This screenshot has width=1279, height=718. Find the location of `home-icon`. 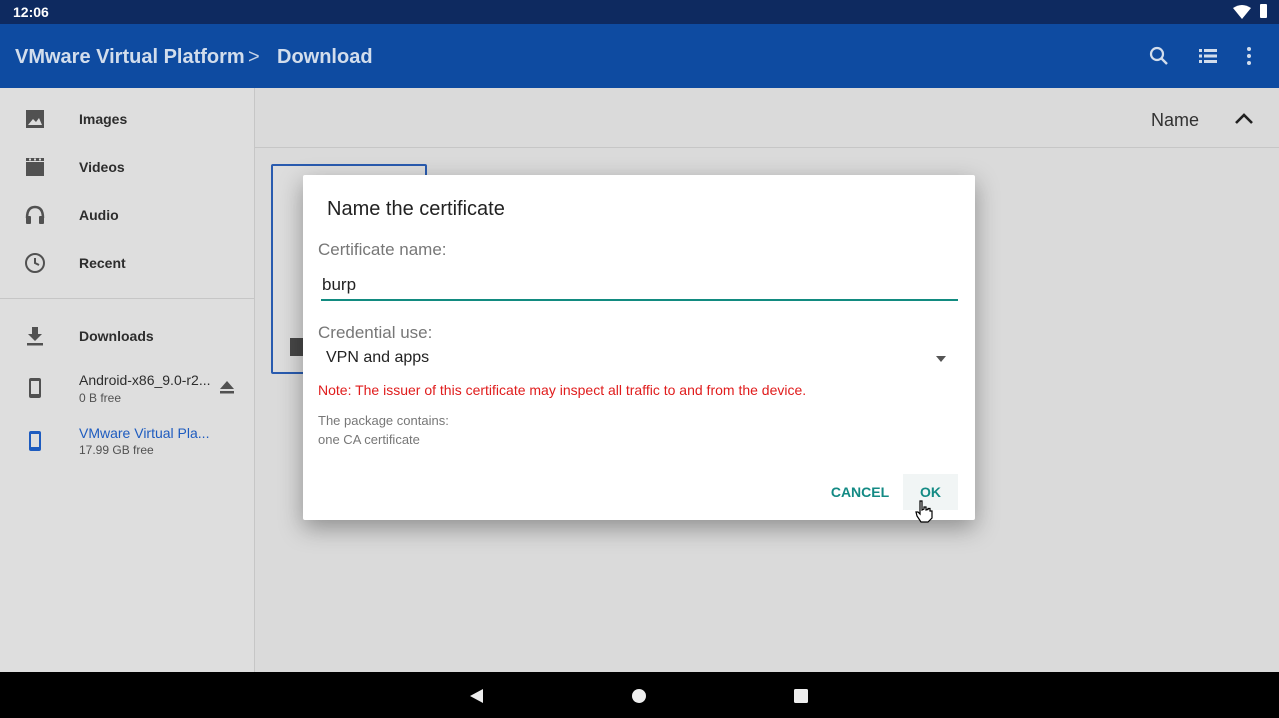

home-icon is located at coordinates (639, 696).